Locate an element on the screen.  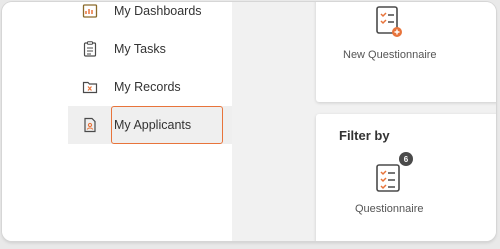
questionnaire-label: Questionnaire is located at coordinates (389, 209).